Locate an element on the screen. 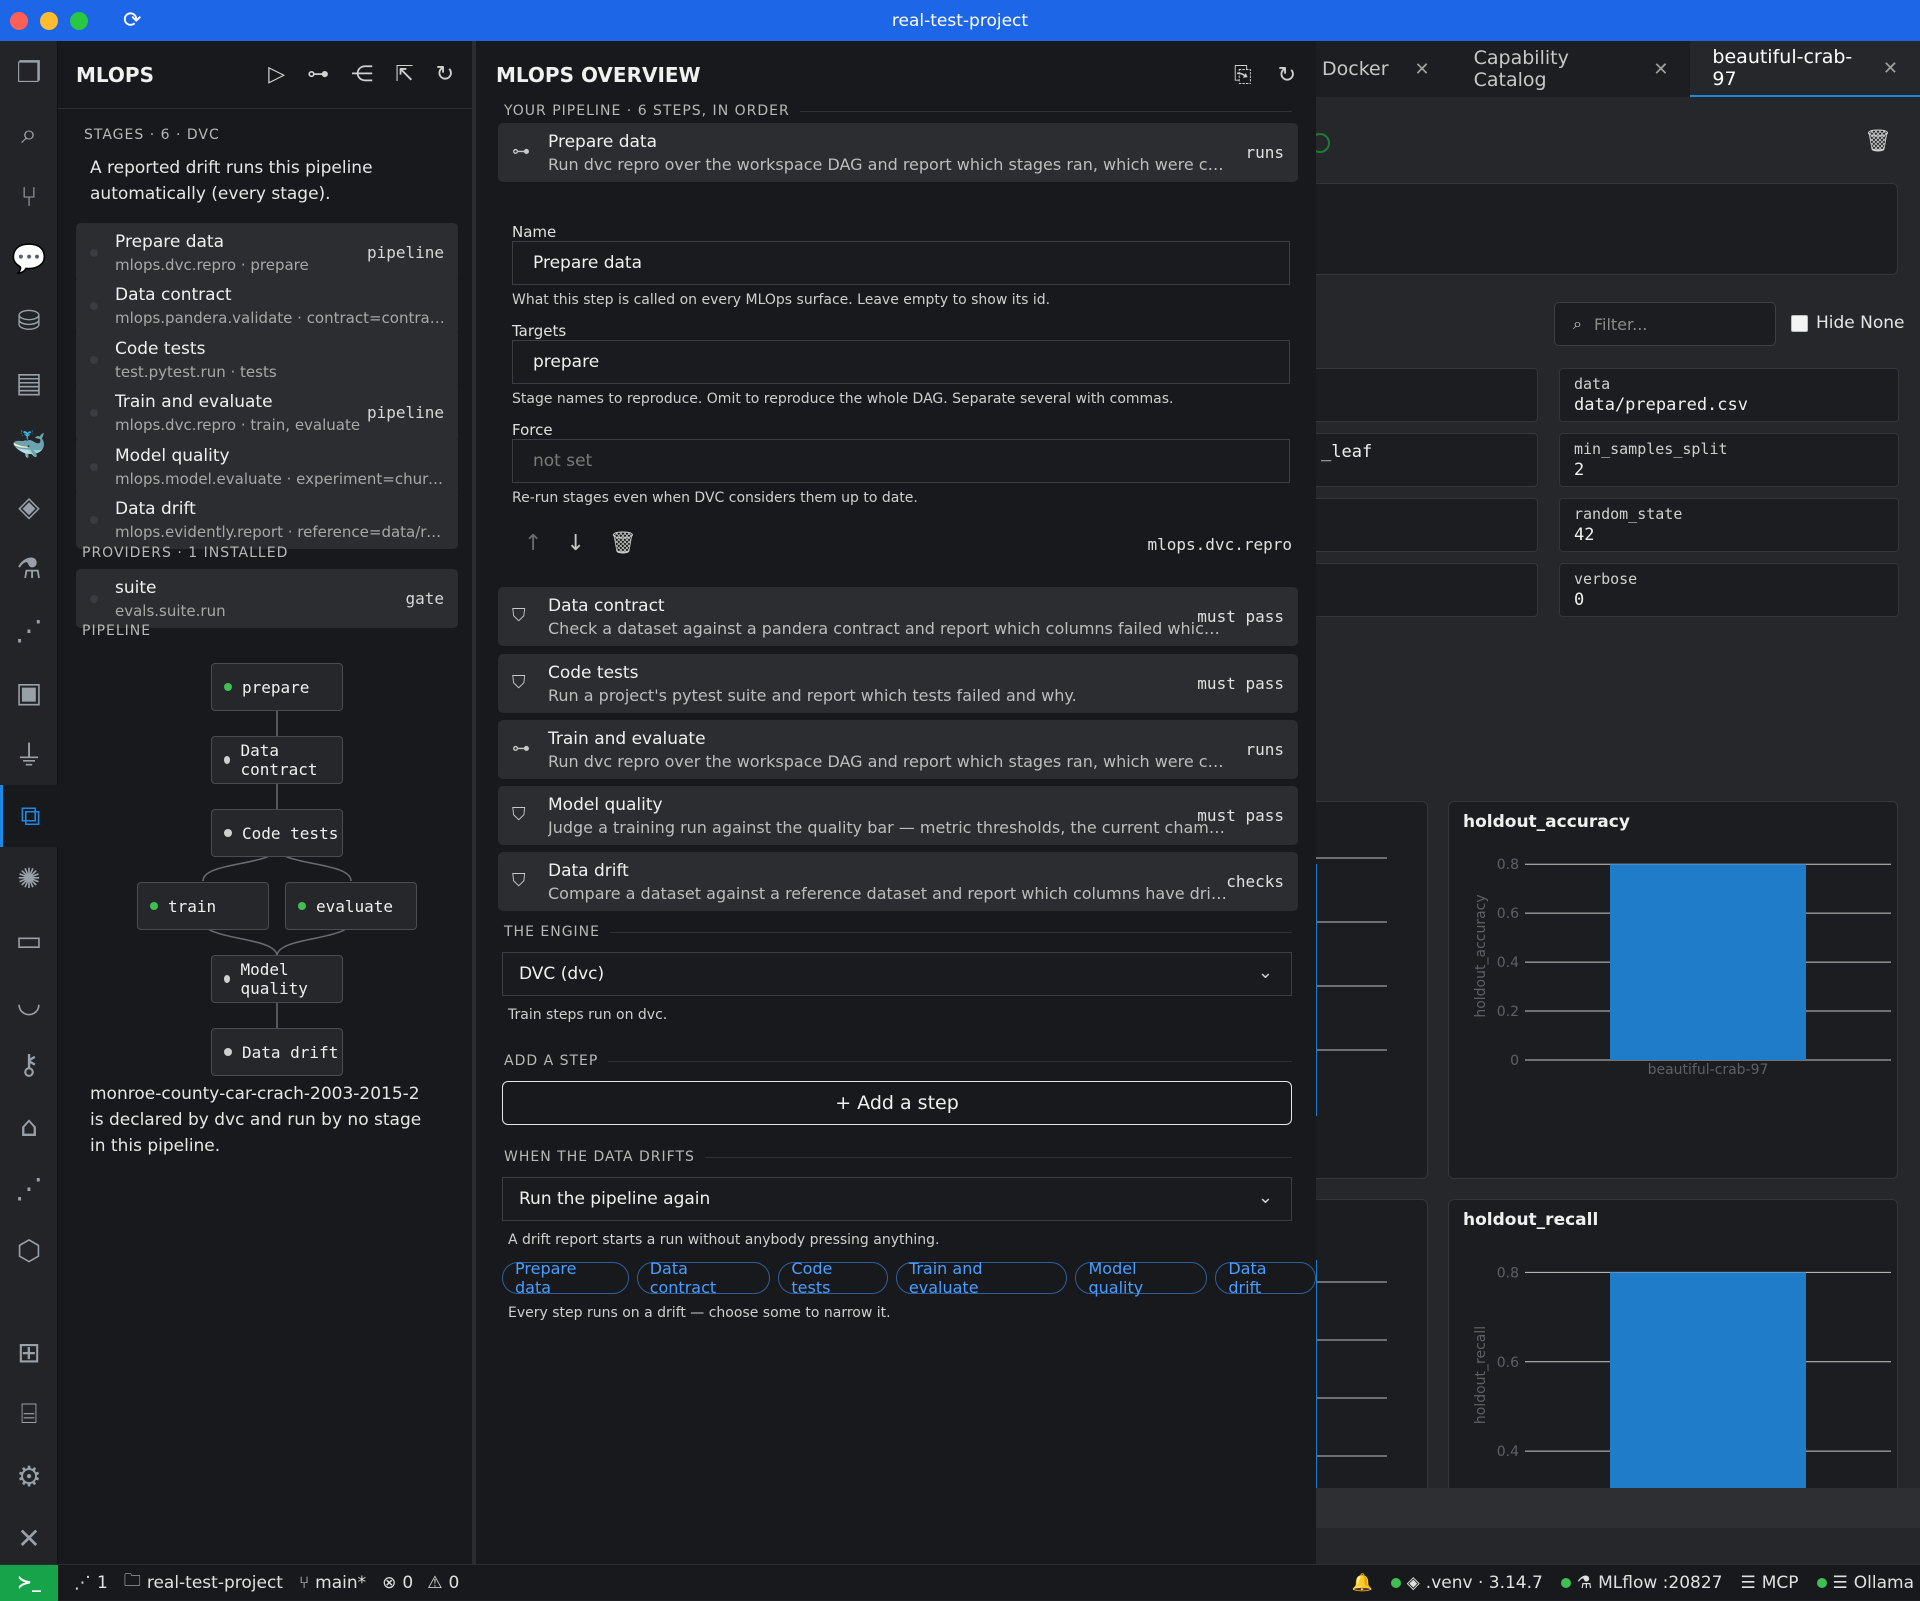  add-step-button: + Add a step is located at coordinates (897, 1103).